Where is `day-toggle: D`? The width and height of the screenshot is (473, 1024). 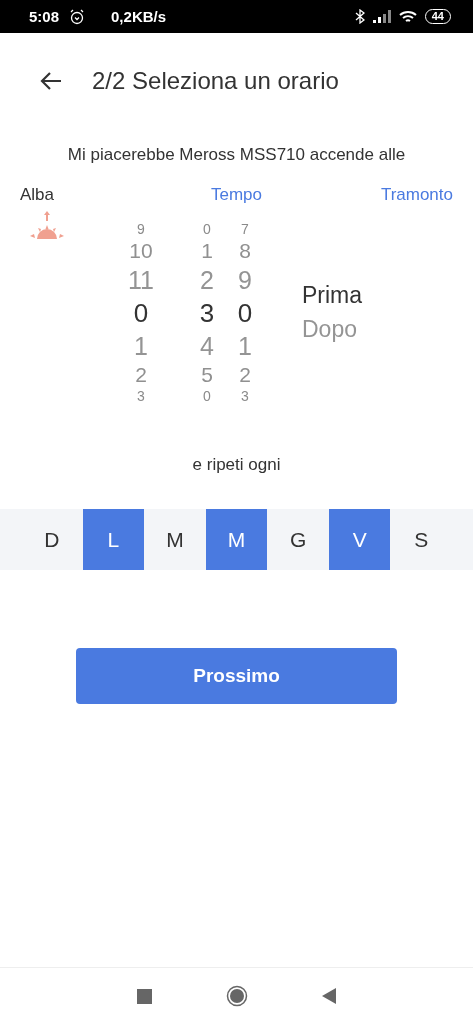
day-toggle: D is located at coordinates (52, 539).